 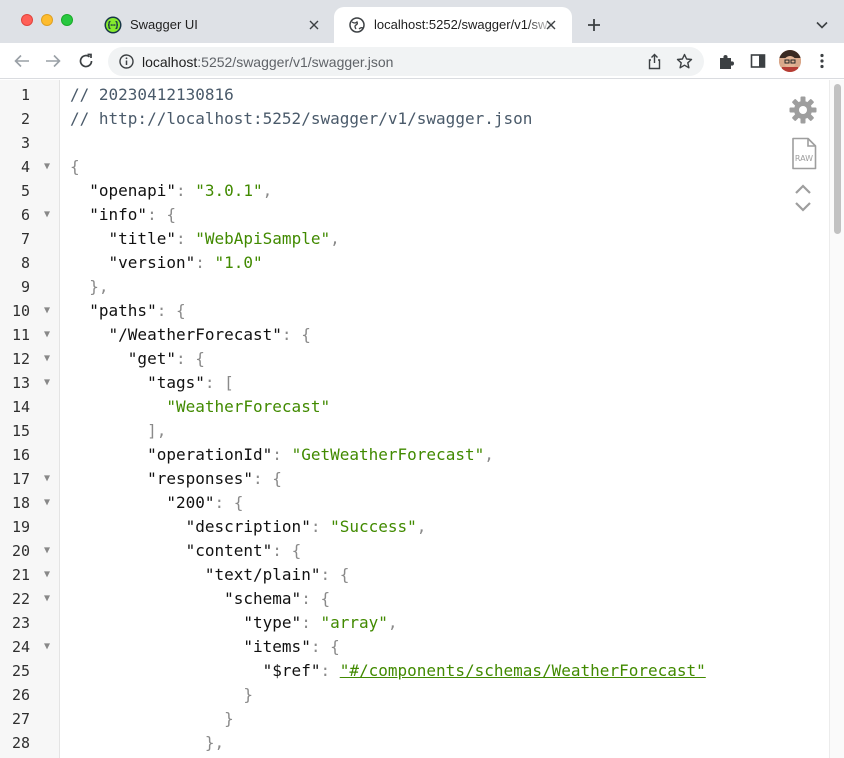 I want to click on line-number: 16, so click(x=20, y=455).